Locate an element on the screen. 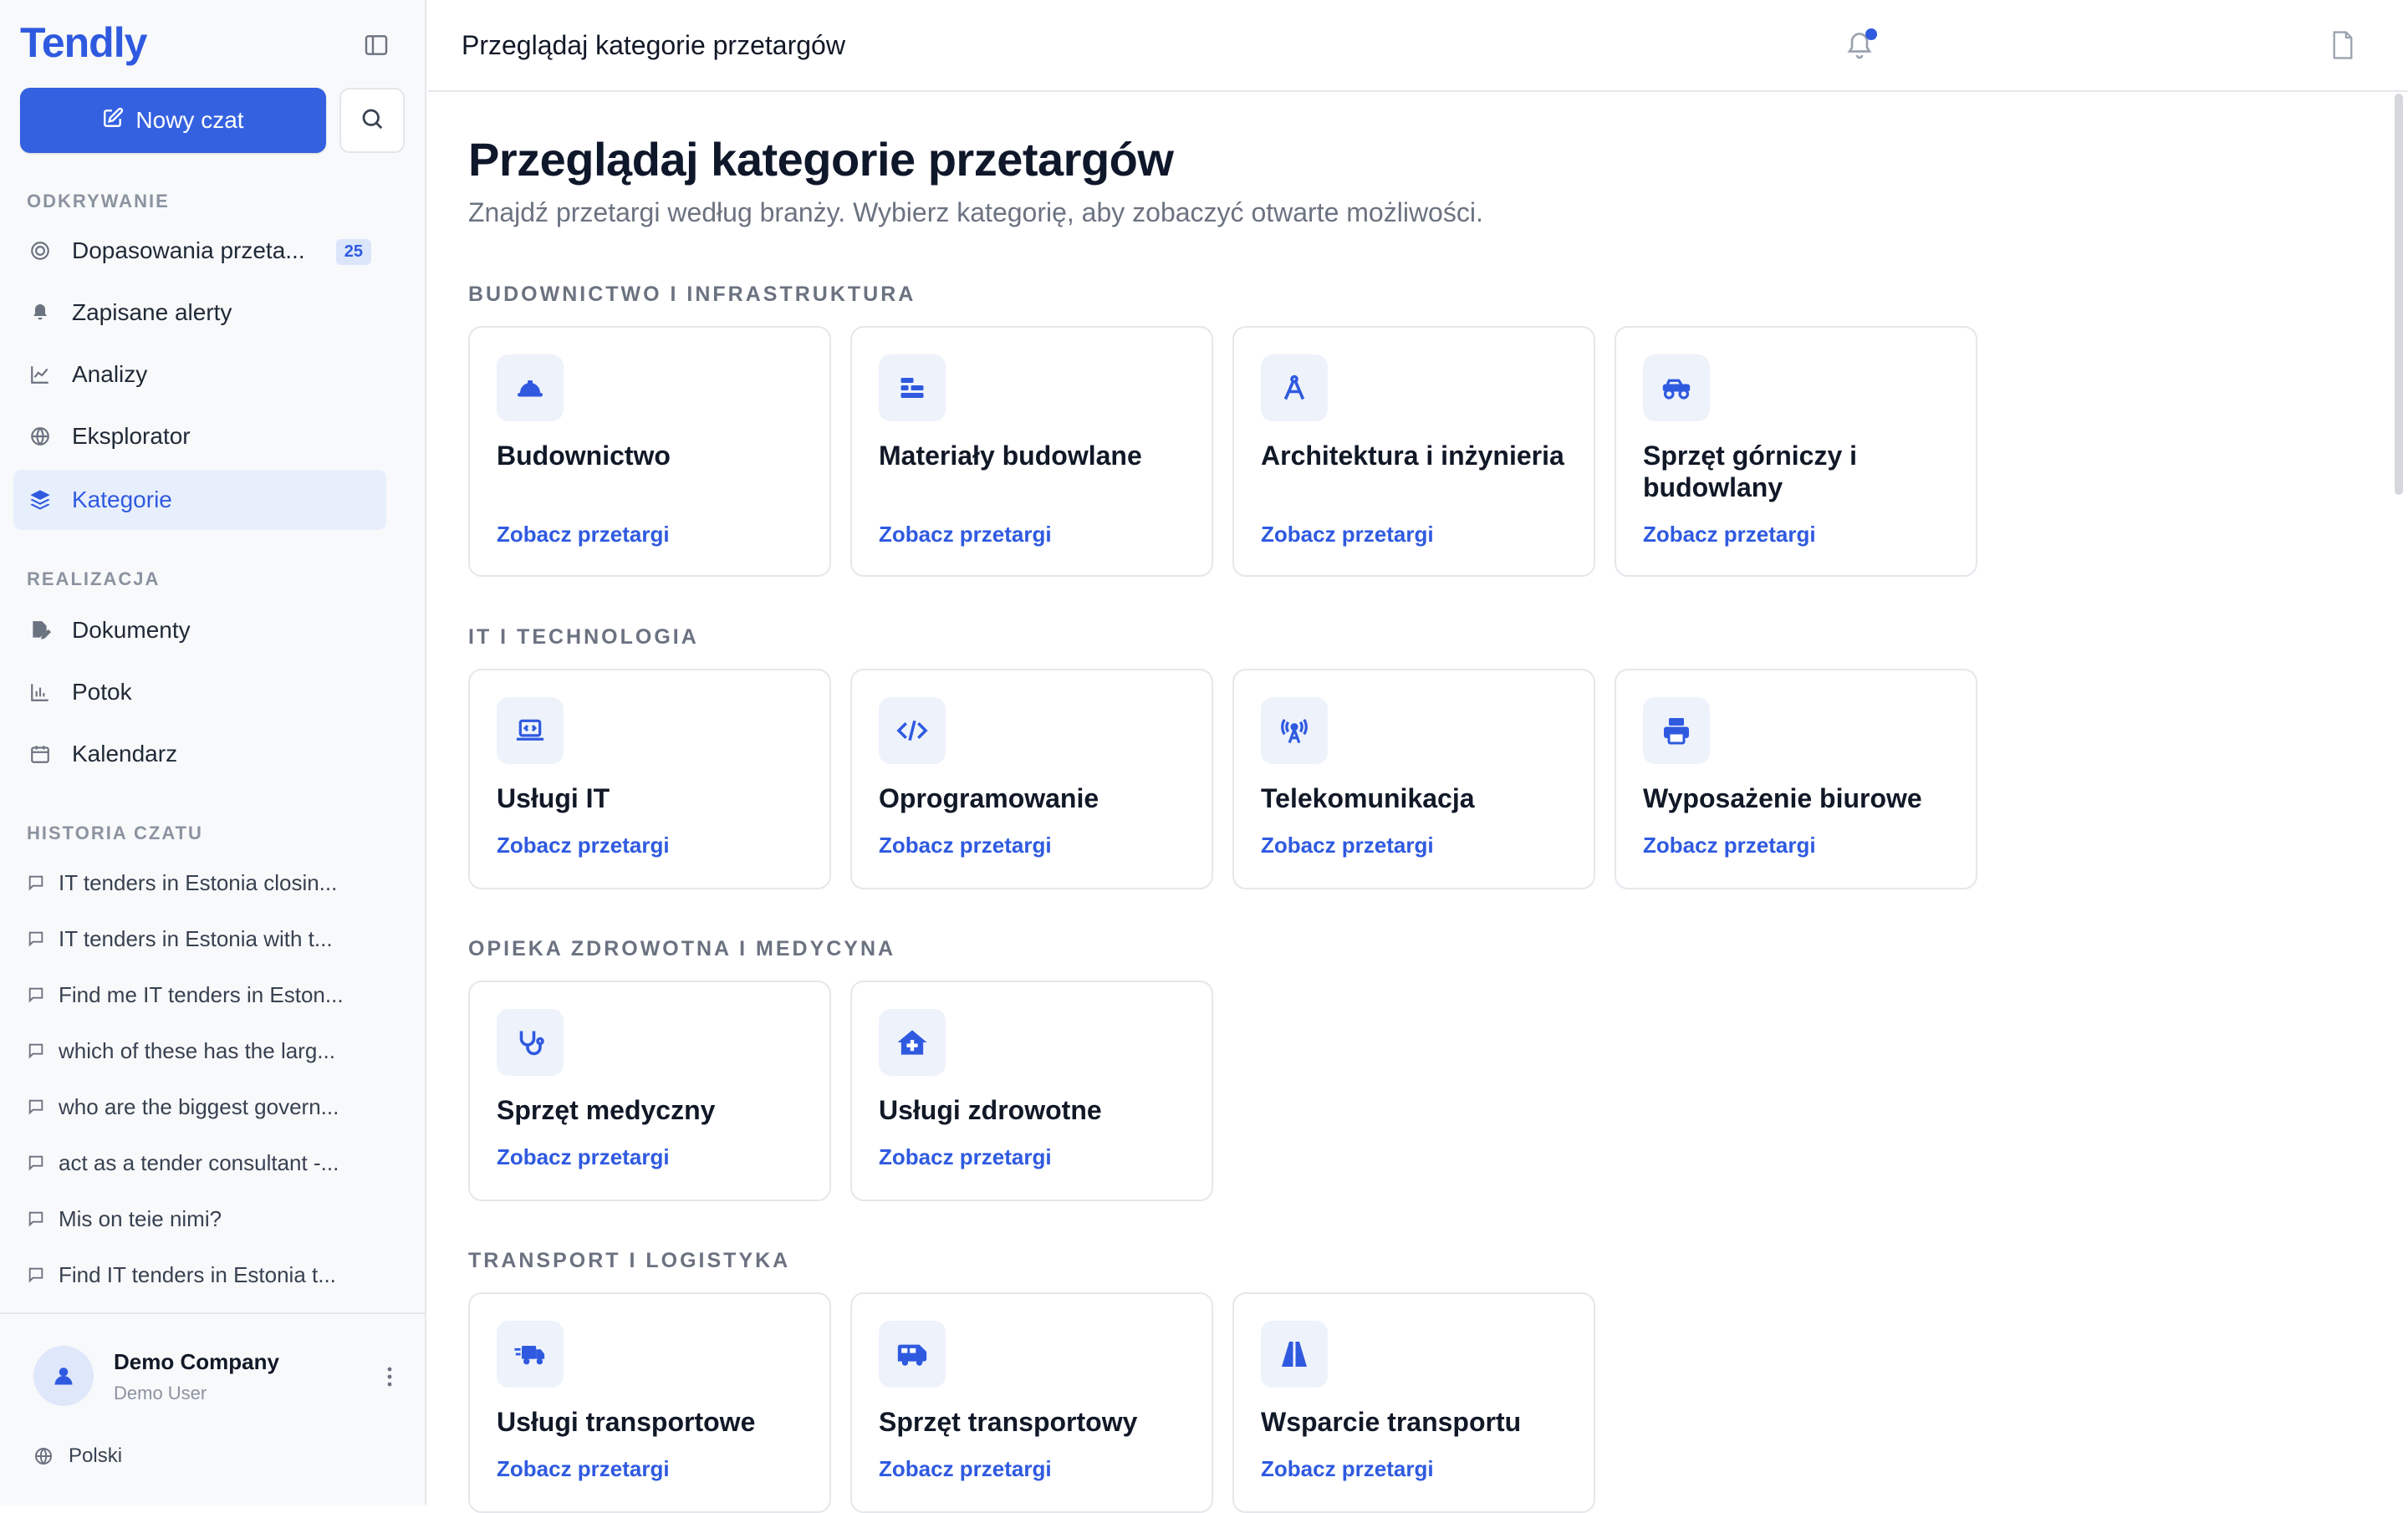 Image resolution: width=2408 pixels, height=1513 pixels. company-name: Demo Company is located at coordinates (197, 1361).